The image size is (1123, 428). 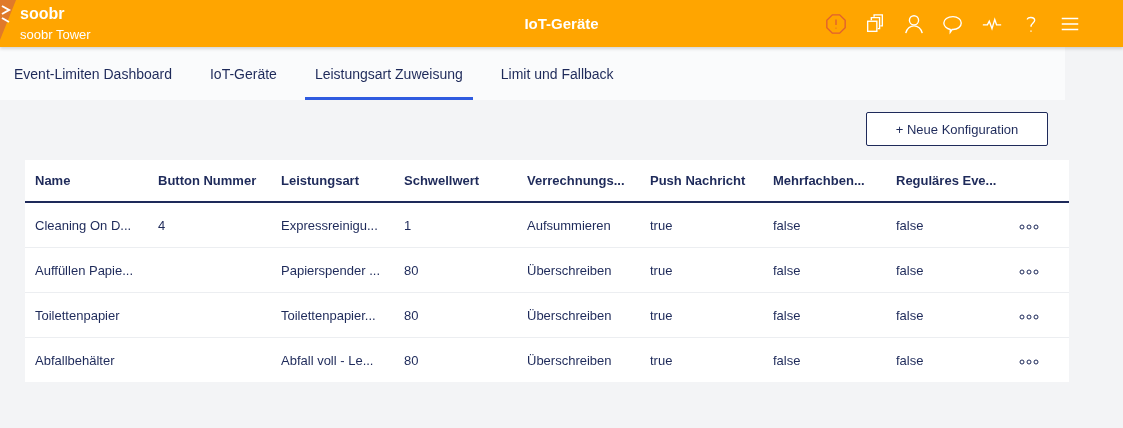 What do you see at coordinates (93, 73) in the screenshot?
I see `tab: Event-Limiten Dashboard` at bounding box center [93, 73].